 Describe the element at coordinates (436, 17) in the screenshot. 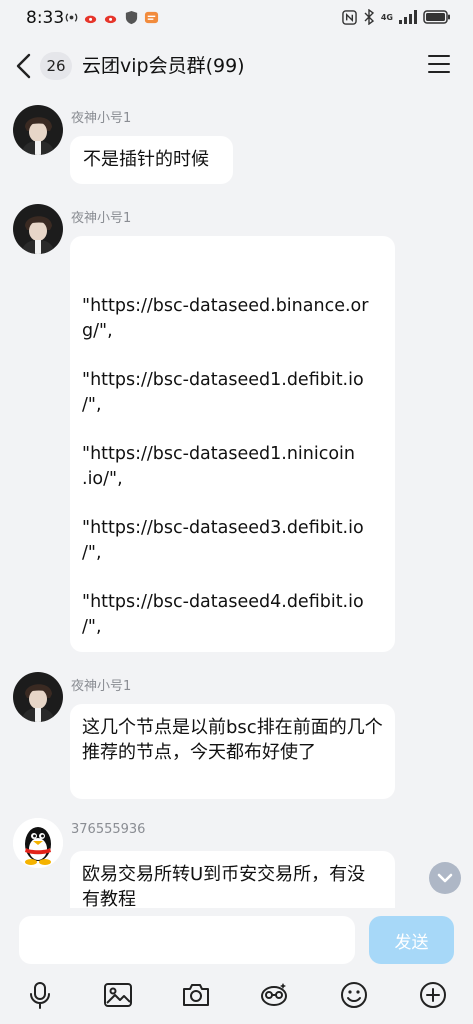

I see `battery-icon` at that location.